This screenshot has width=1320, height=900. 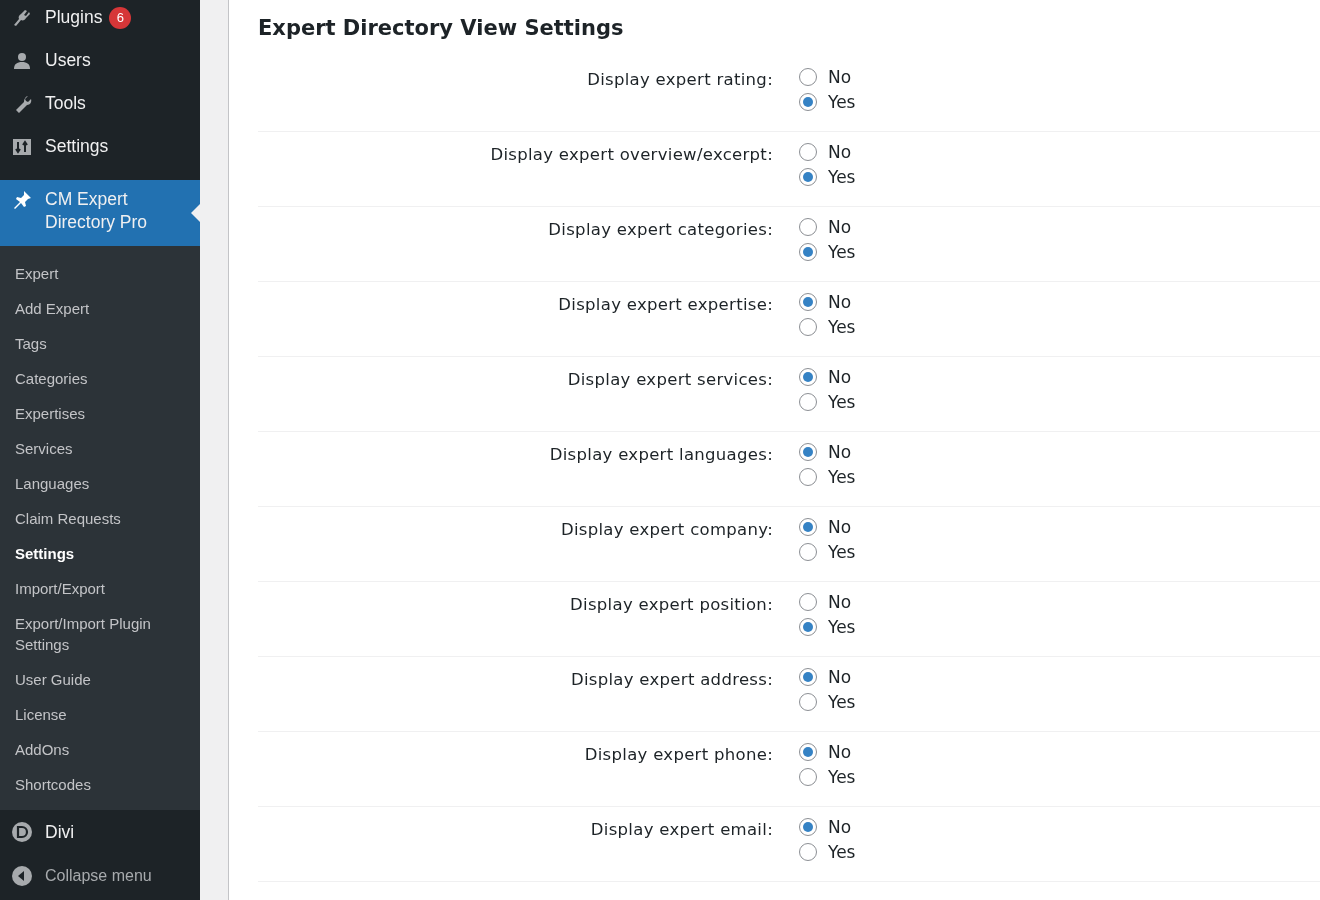 What do you see at coordinates (100, 679) in the screenshot?
I see `submenu-item: User Guide` at bounding box center [100, 679].